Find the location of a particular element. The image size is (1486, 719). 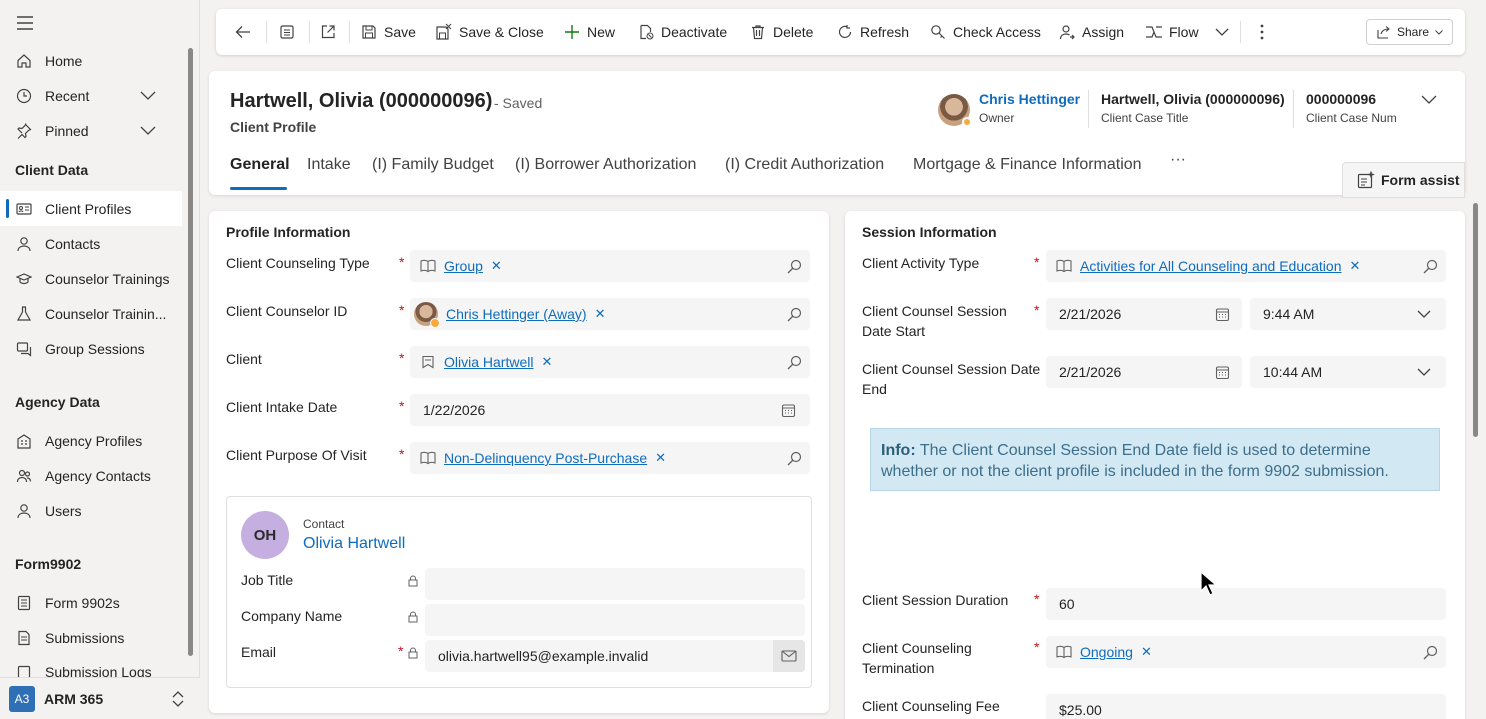

nav-users: Users is located at coordinates (91, 510).